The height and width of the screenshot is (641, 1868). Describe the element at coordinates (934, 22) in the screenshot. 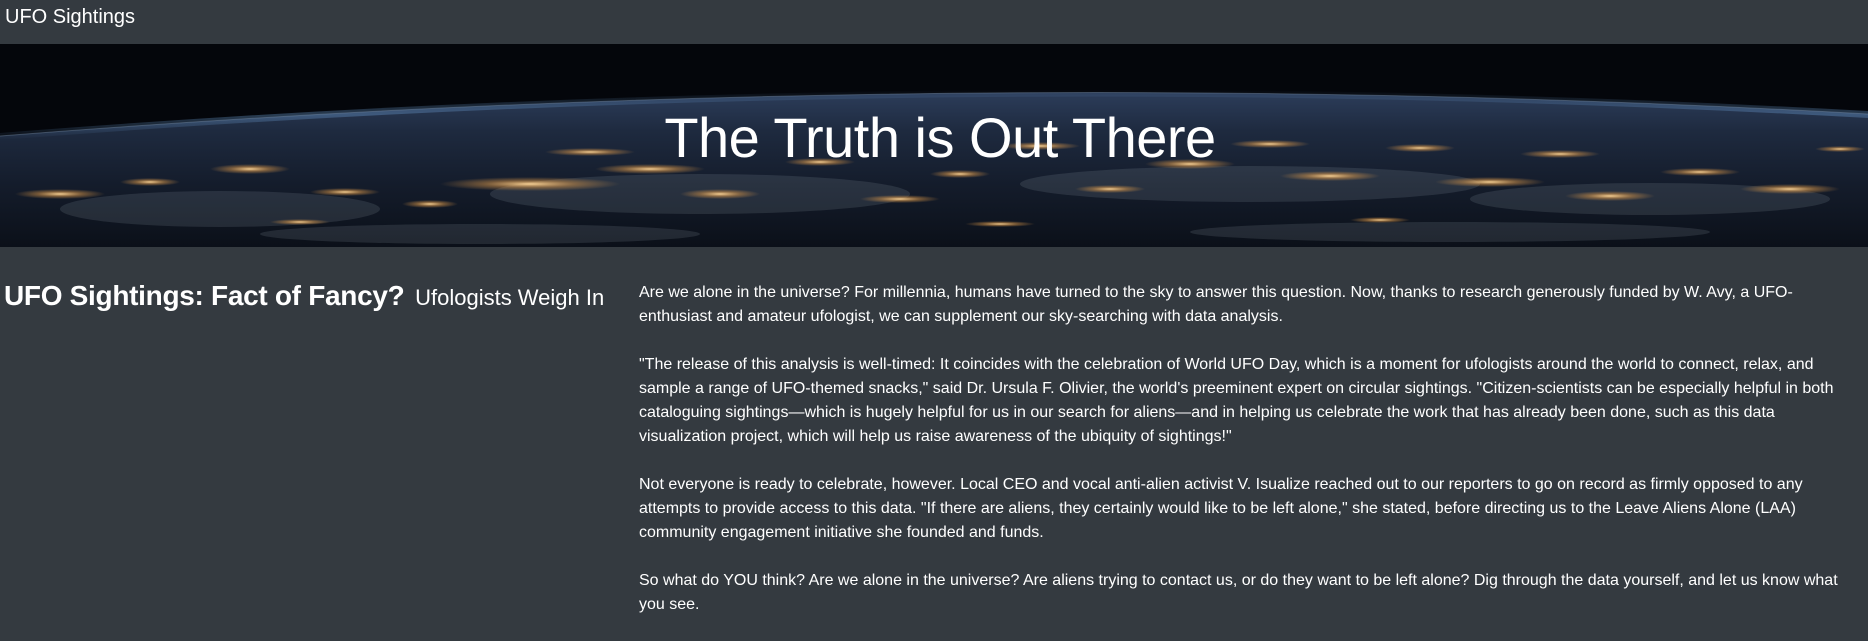

I see `navbar: UFO Sightings` at that location.